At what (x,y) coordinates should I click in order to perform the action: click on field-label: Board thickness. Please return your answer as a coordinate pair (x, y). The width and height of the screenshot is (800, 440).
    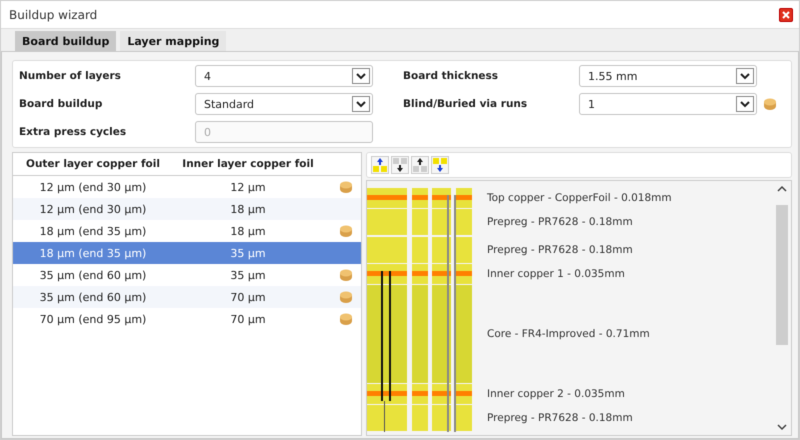
    Looking at the image, I should click on (451, 76).